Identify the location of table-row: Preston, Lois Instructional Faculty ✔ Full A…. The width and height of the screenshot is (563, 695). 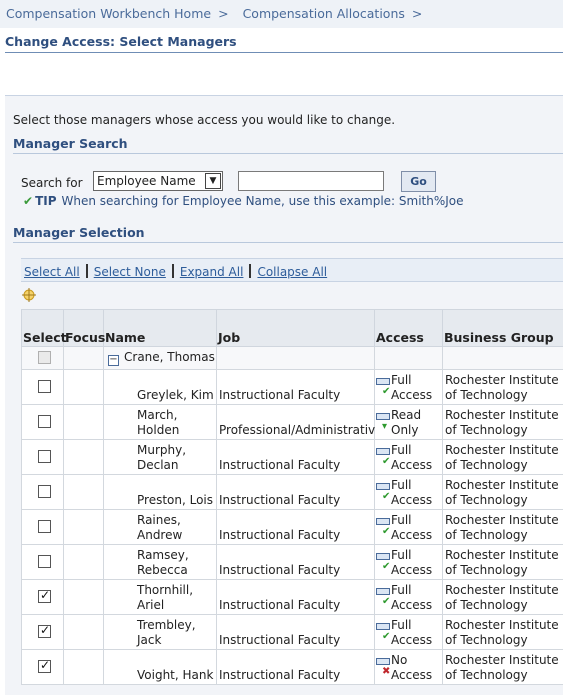
(292, 492).